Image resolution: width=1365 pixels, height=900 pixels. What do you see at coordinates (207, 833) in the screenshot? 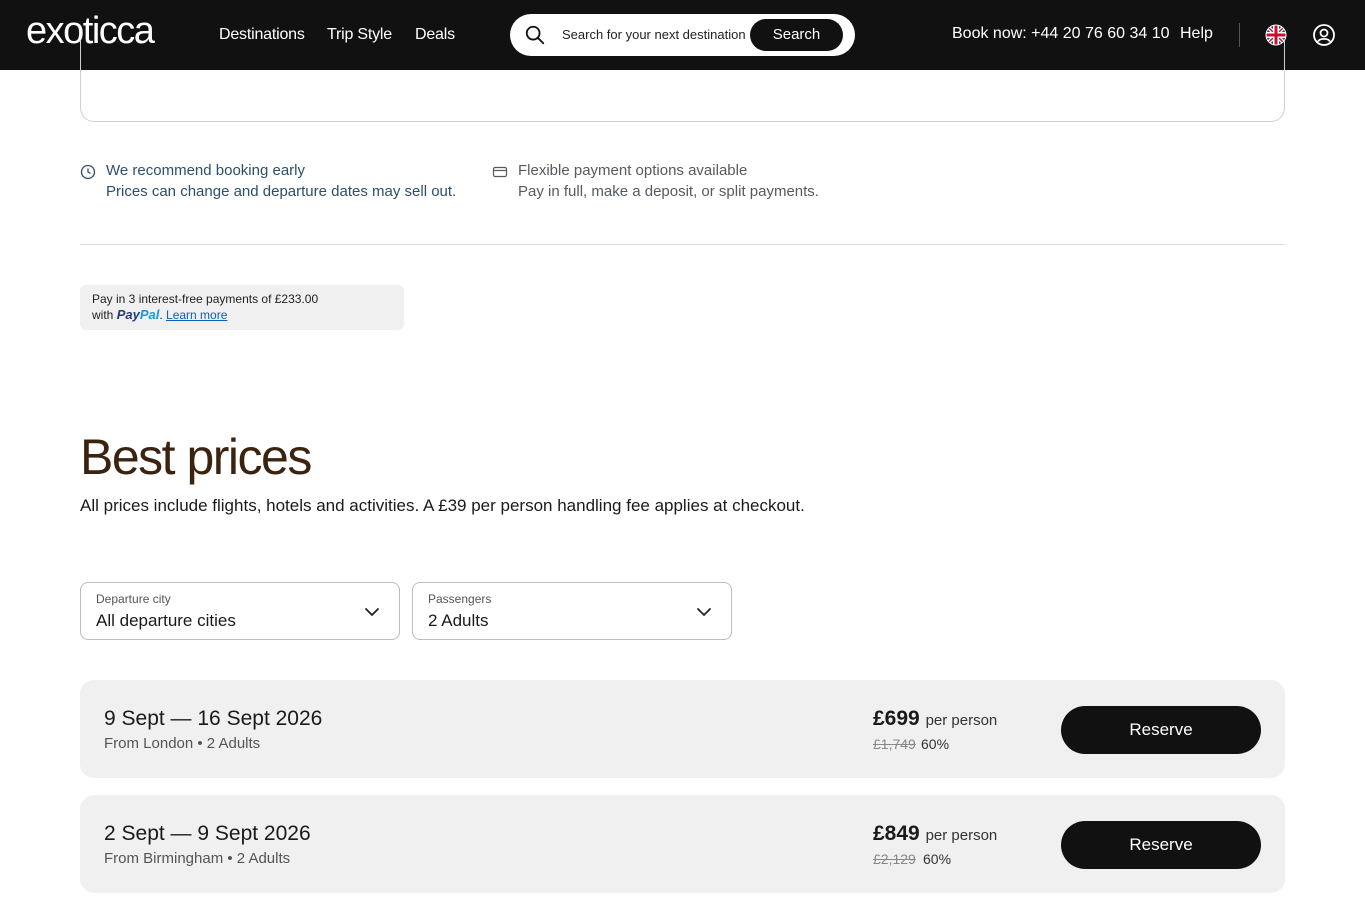
I see `departure-dates: 2 Sept — 9 Sept 2026` at bounding box center [207, 833].